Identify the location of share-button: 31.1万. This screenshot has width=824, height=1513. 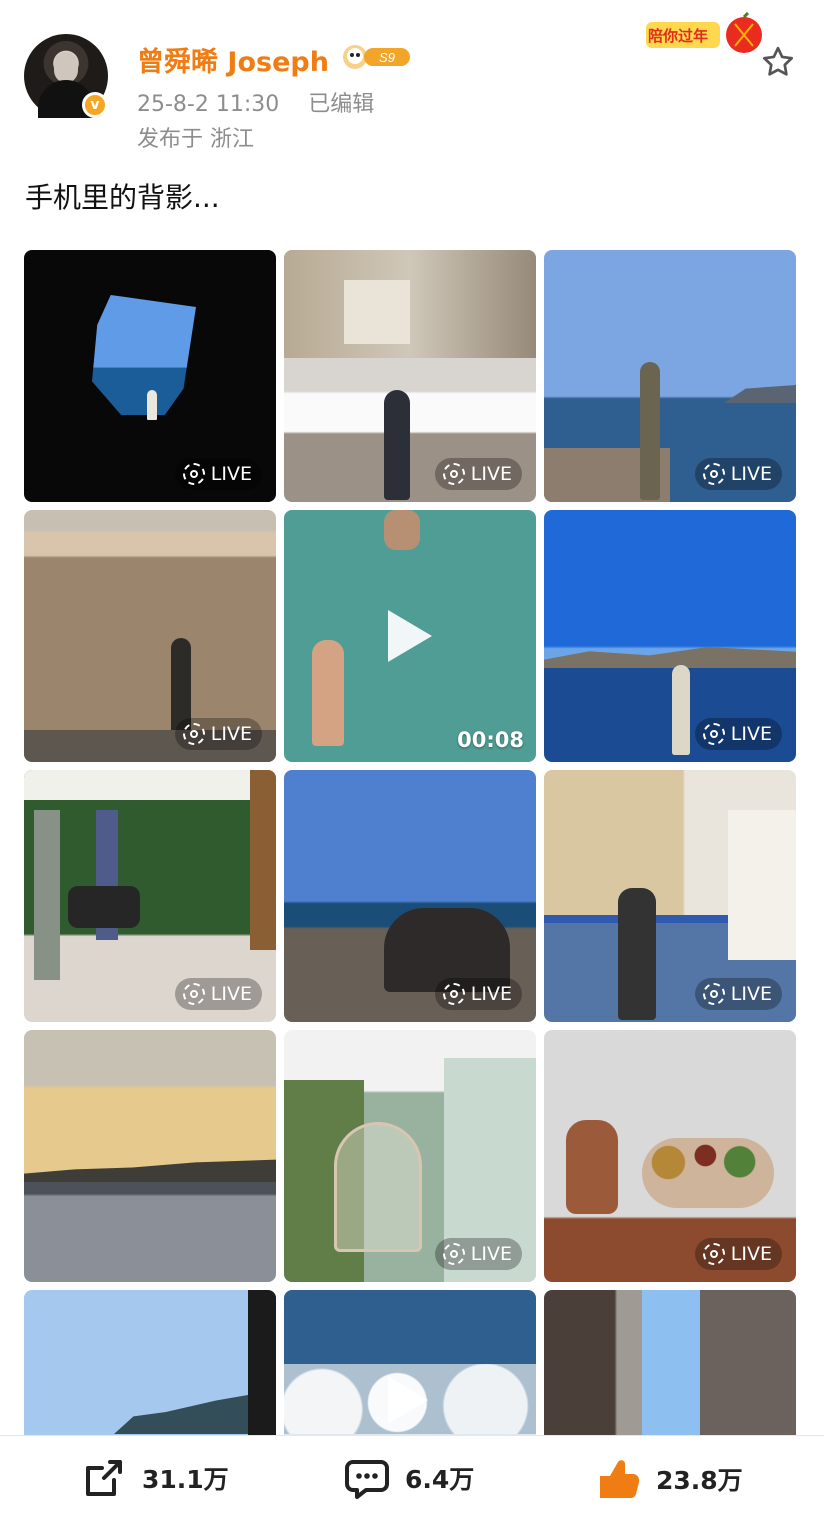
(154, 1478).